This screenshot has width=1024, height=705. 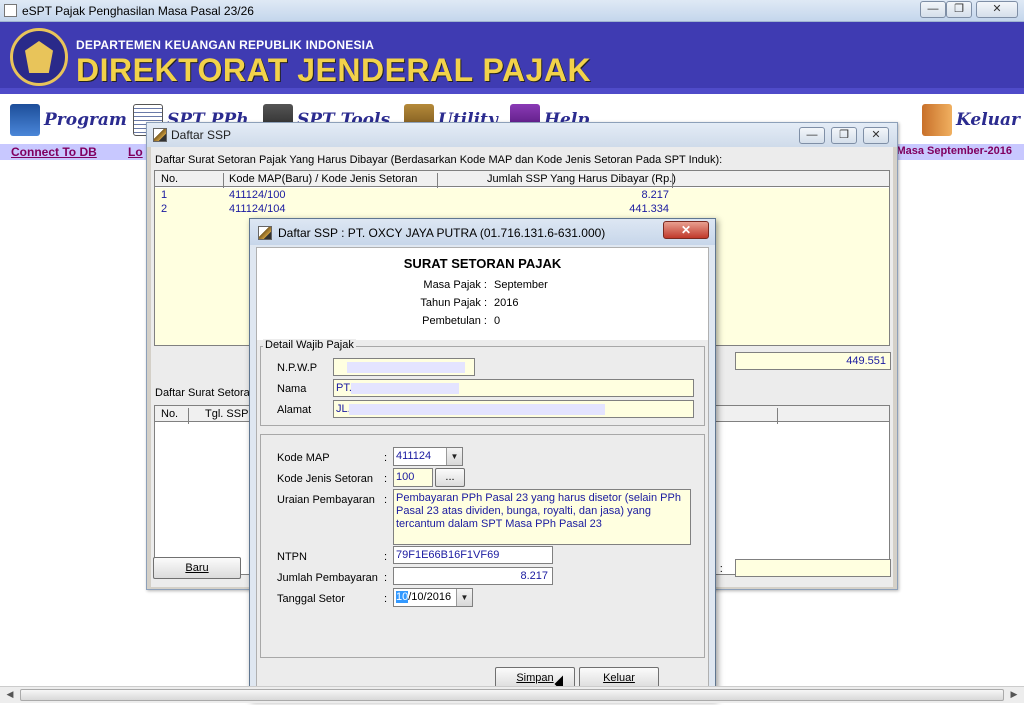 I want to click on connect-db-link: Connect To DB, so click(x=54, y=152).